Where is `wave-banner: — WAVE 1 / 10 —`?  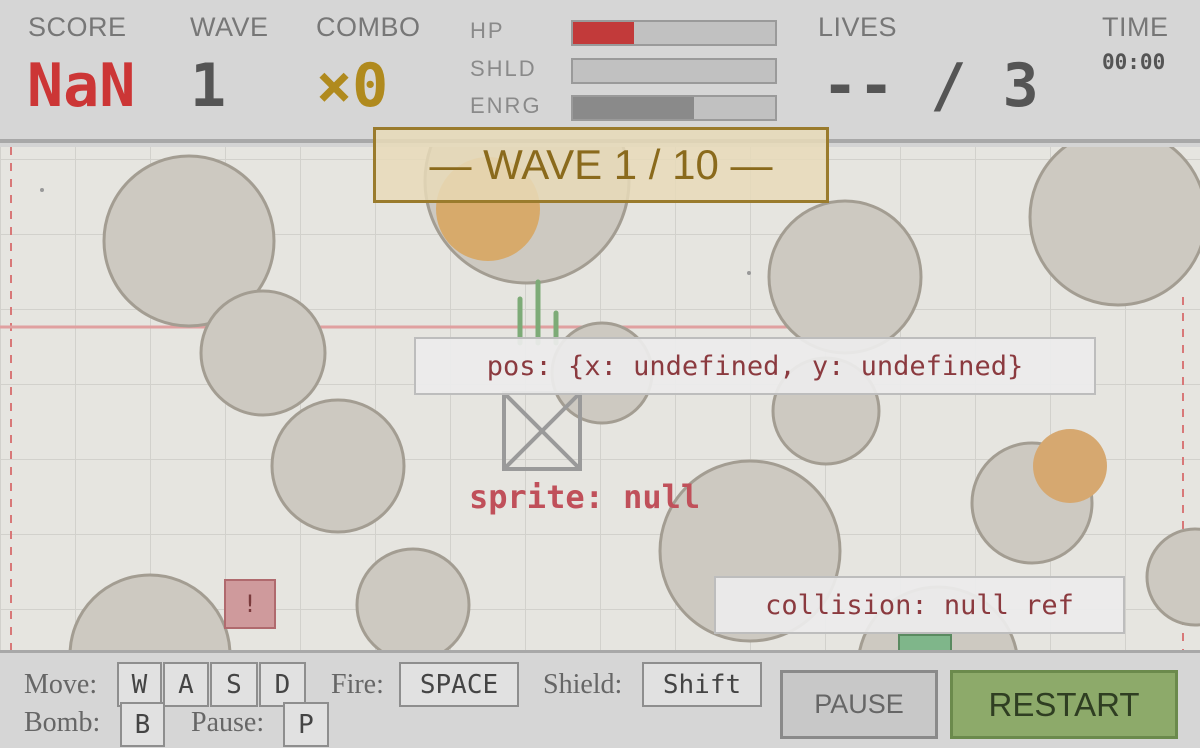
wave-banner: — WAVE 1 / 10 — is located at coordinates (601, 165).